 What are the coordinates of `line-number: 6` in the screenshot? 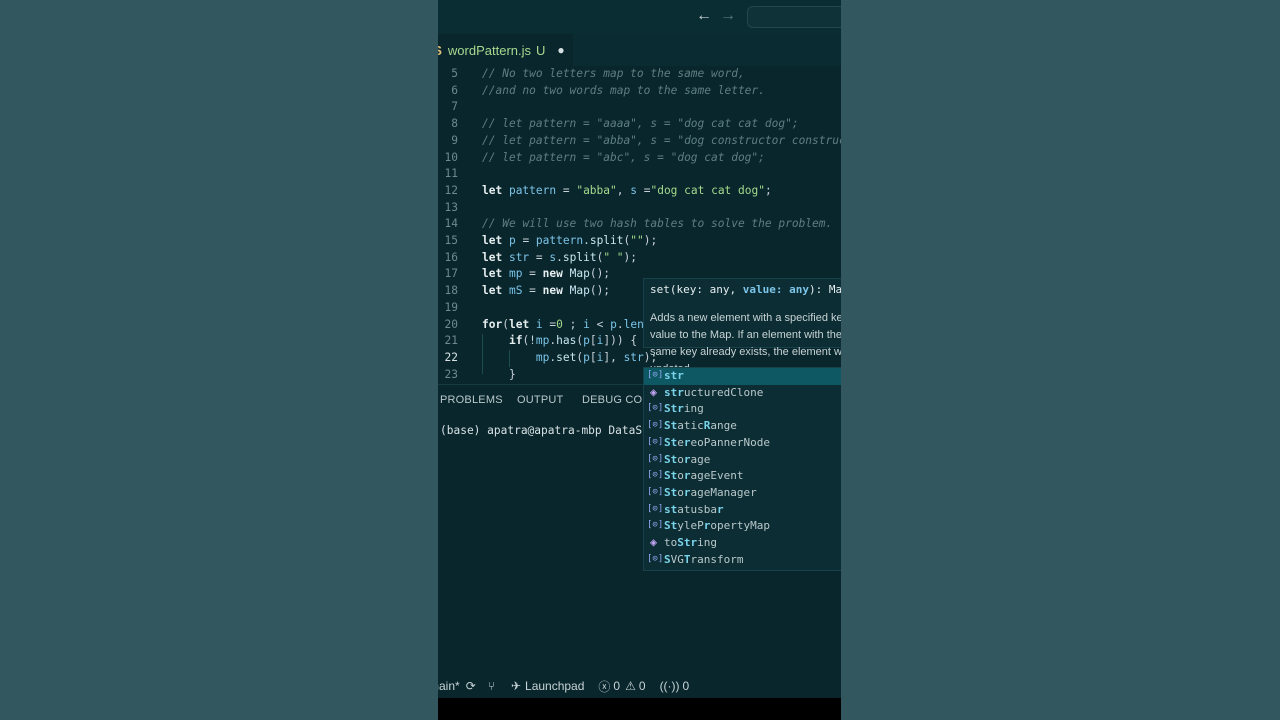 It's located at (454, 90).